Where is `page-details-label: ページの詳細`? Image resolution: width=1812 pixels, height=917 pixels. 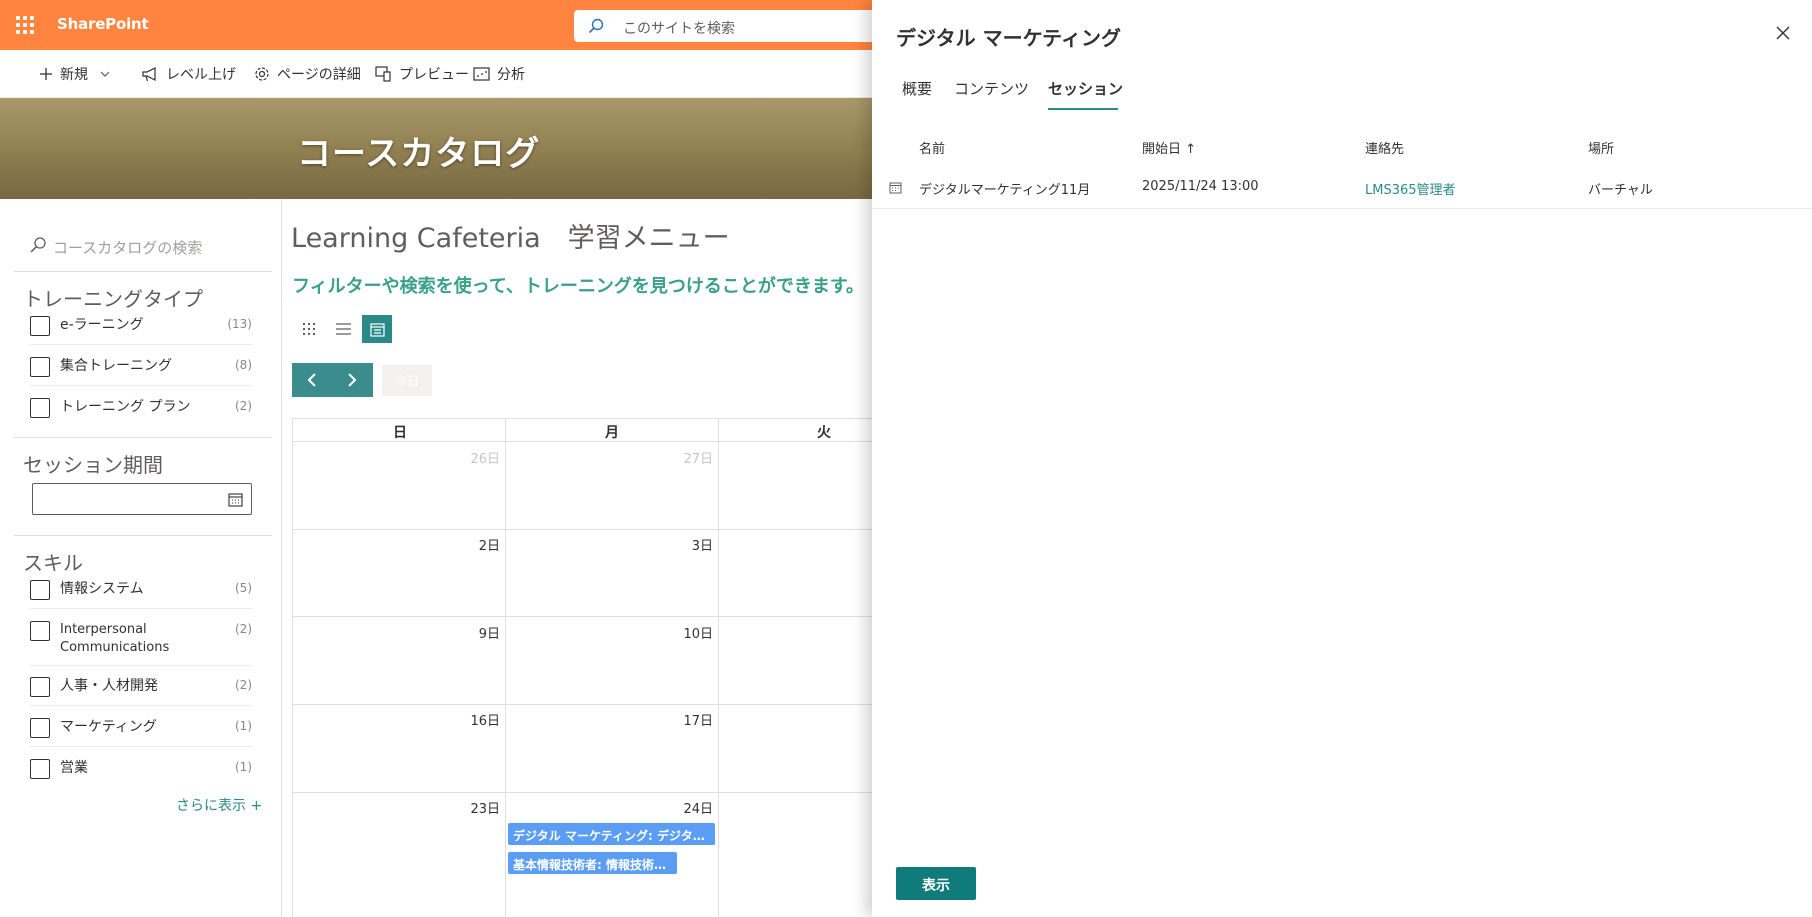 page-details-label: ページの詳細 is located at coordinates (319, 75).